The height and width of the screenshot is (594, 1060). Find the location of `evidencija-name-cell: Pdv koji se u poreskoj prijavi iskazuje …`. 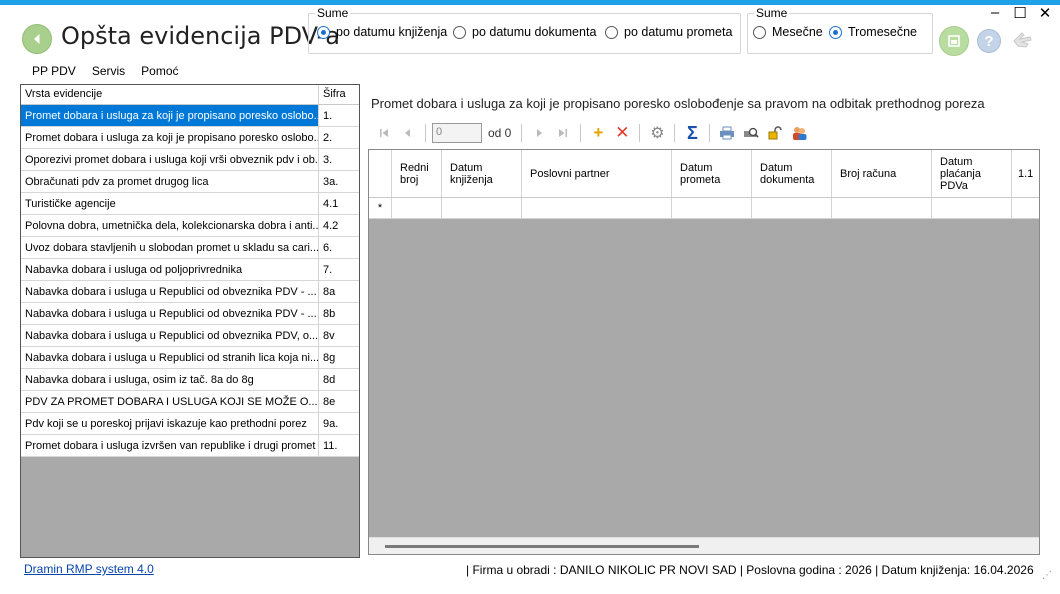

evidencija-name-cell: Pdv koji se u poreskoj prijavi iskazuje … is located at coordinates (170, 423).